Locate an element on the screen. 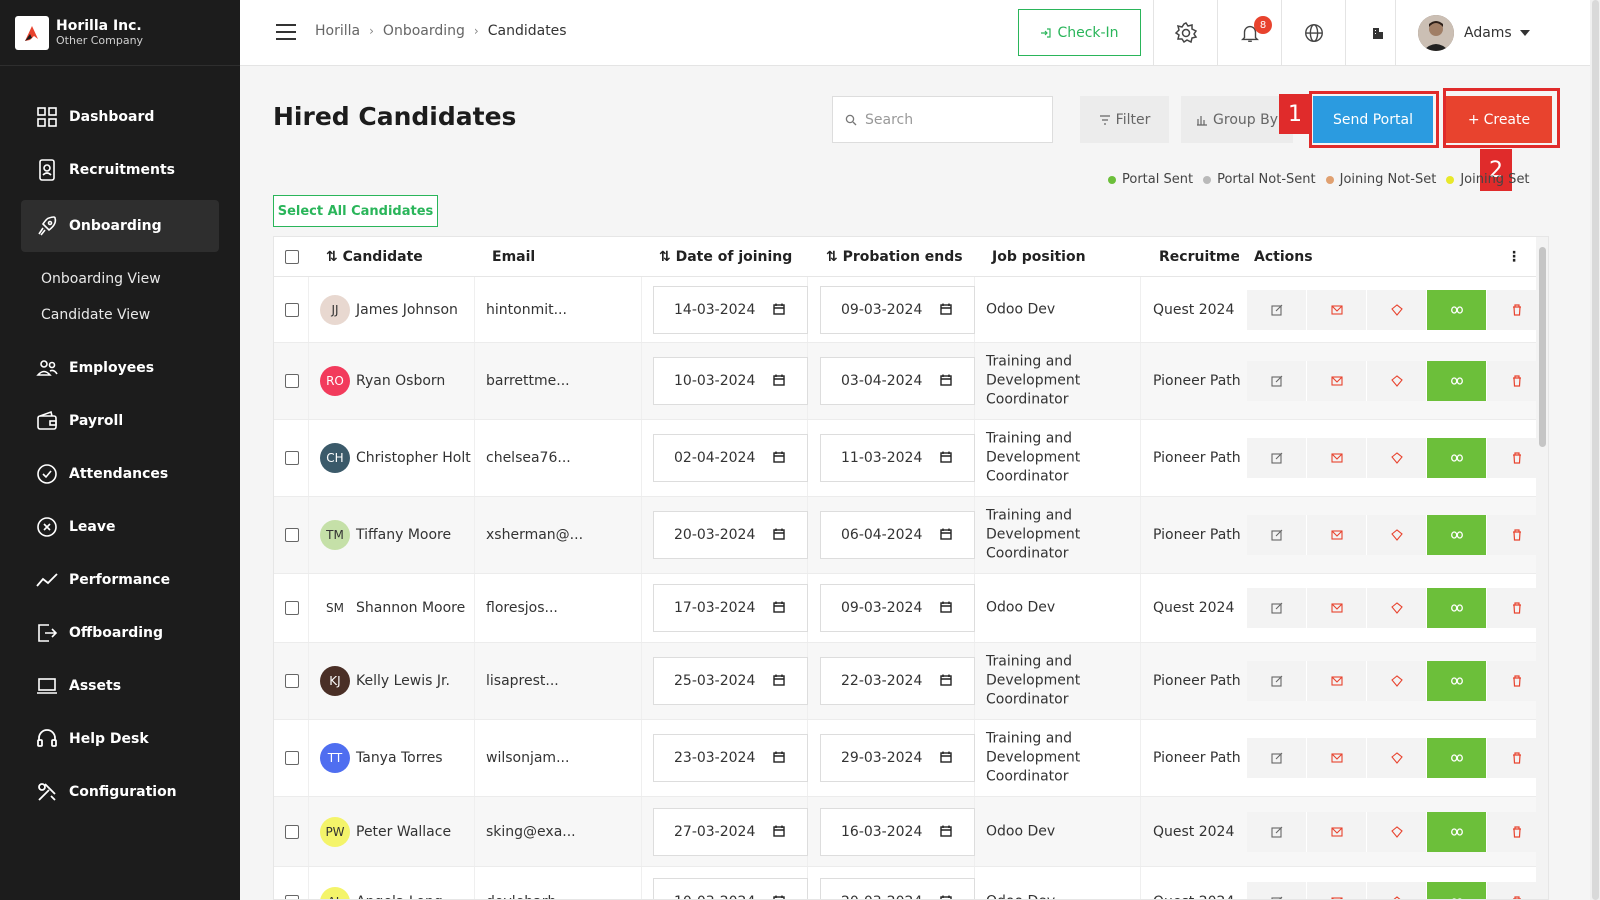 This screenshot has height=900, width=1600. sidebar-item-offboarding: Offboarding is located at coordinates (120, 633).